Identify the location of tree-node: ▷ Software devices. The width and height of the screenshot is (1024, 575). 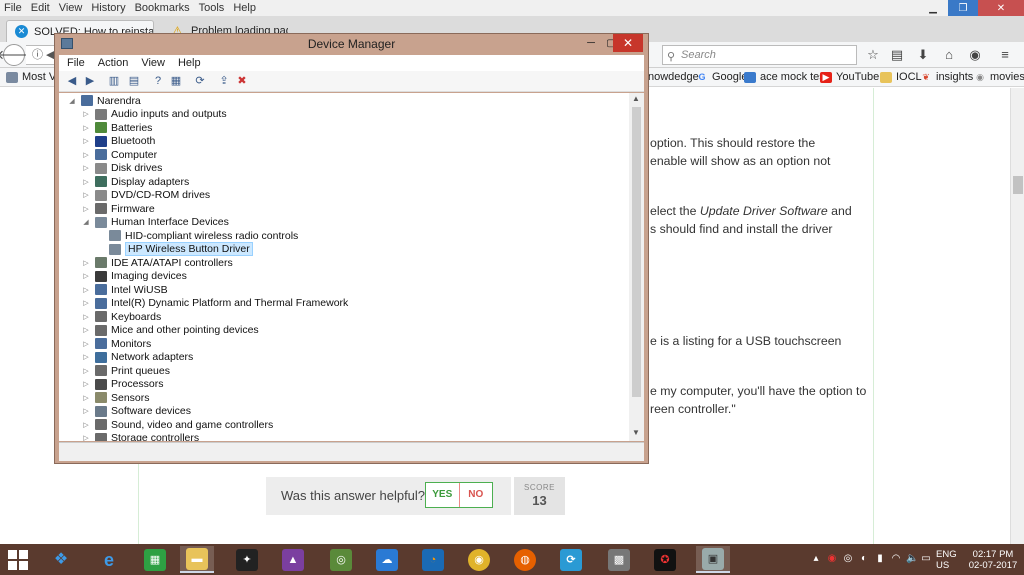
(136, 412).